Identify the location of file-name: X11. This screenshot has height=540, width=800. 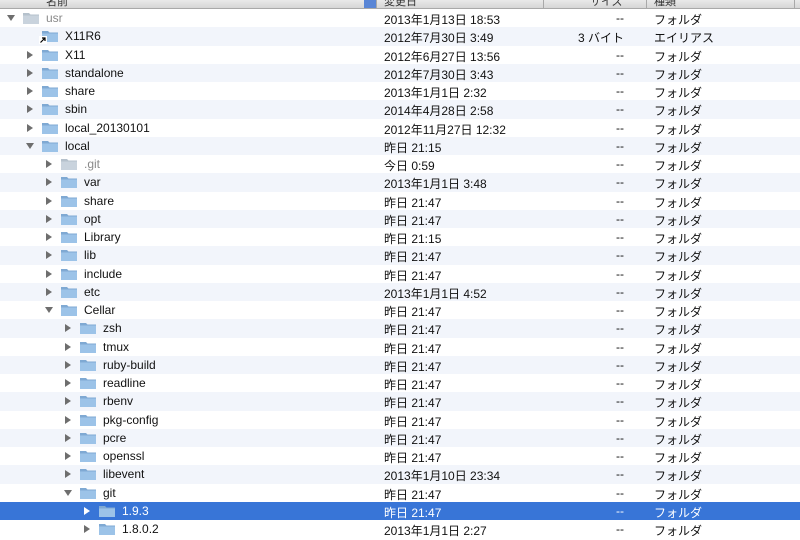
(75, 54).